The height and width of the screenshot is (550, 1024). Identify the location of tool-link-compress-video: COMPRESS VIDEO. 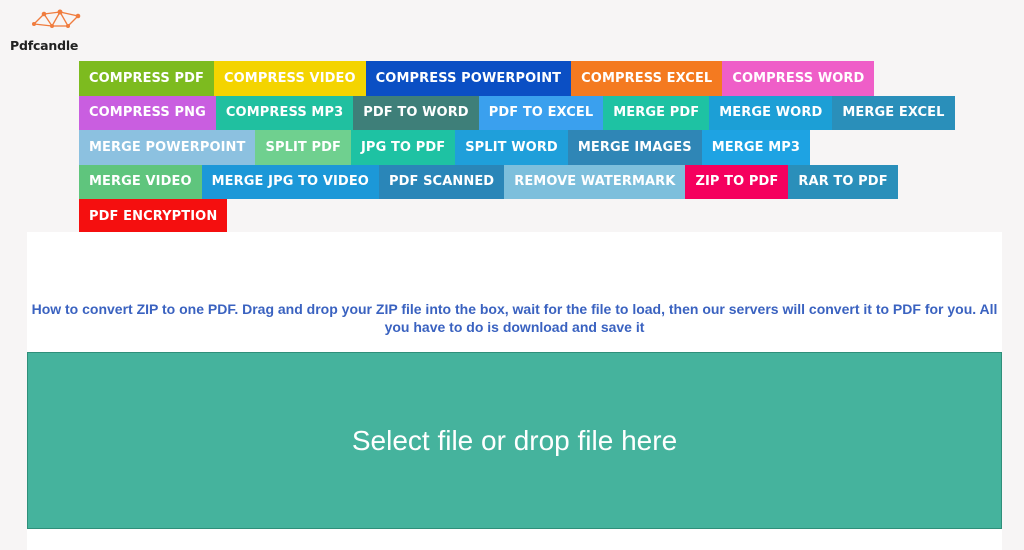
(290, 78).